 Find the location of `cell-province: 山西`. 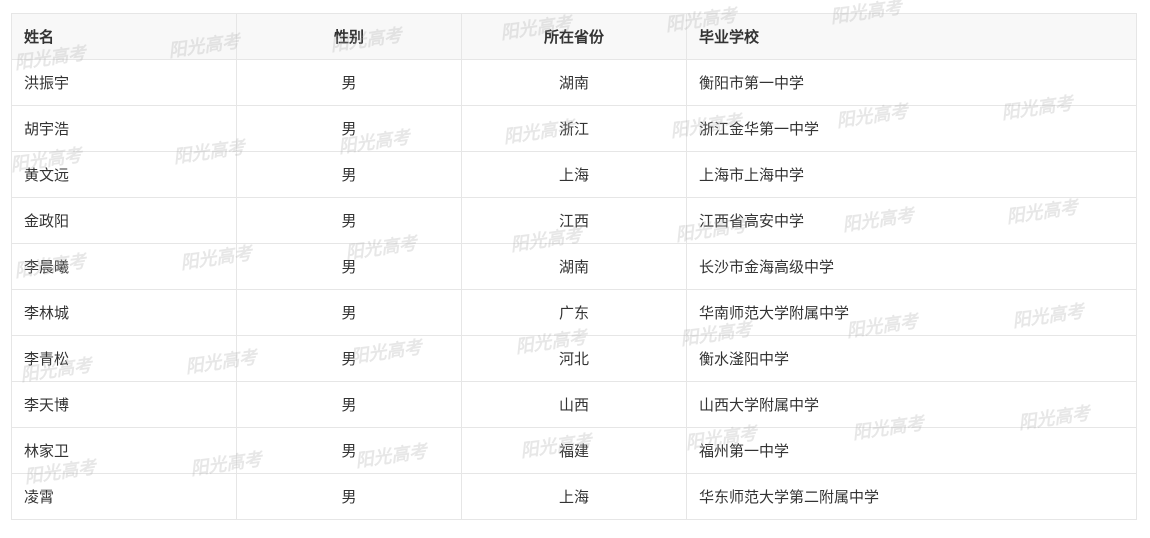

cell-province: 山西 is located at coordinates (574, 404).